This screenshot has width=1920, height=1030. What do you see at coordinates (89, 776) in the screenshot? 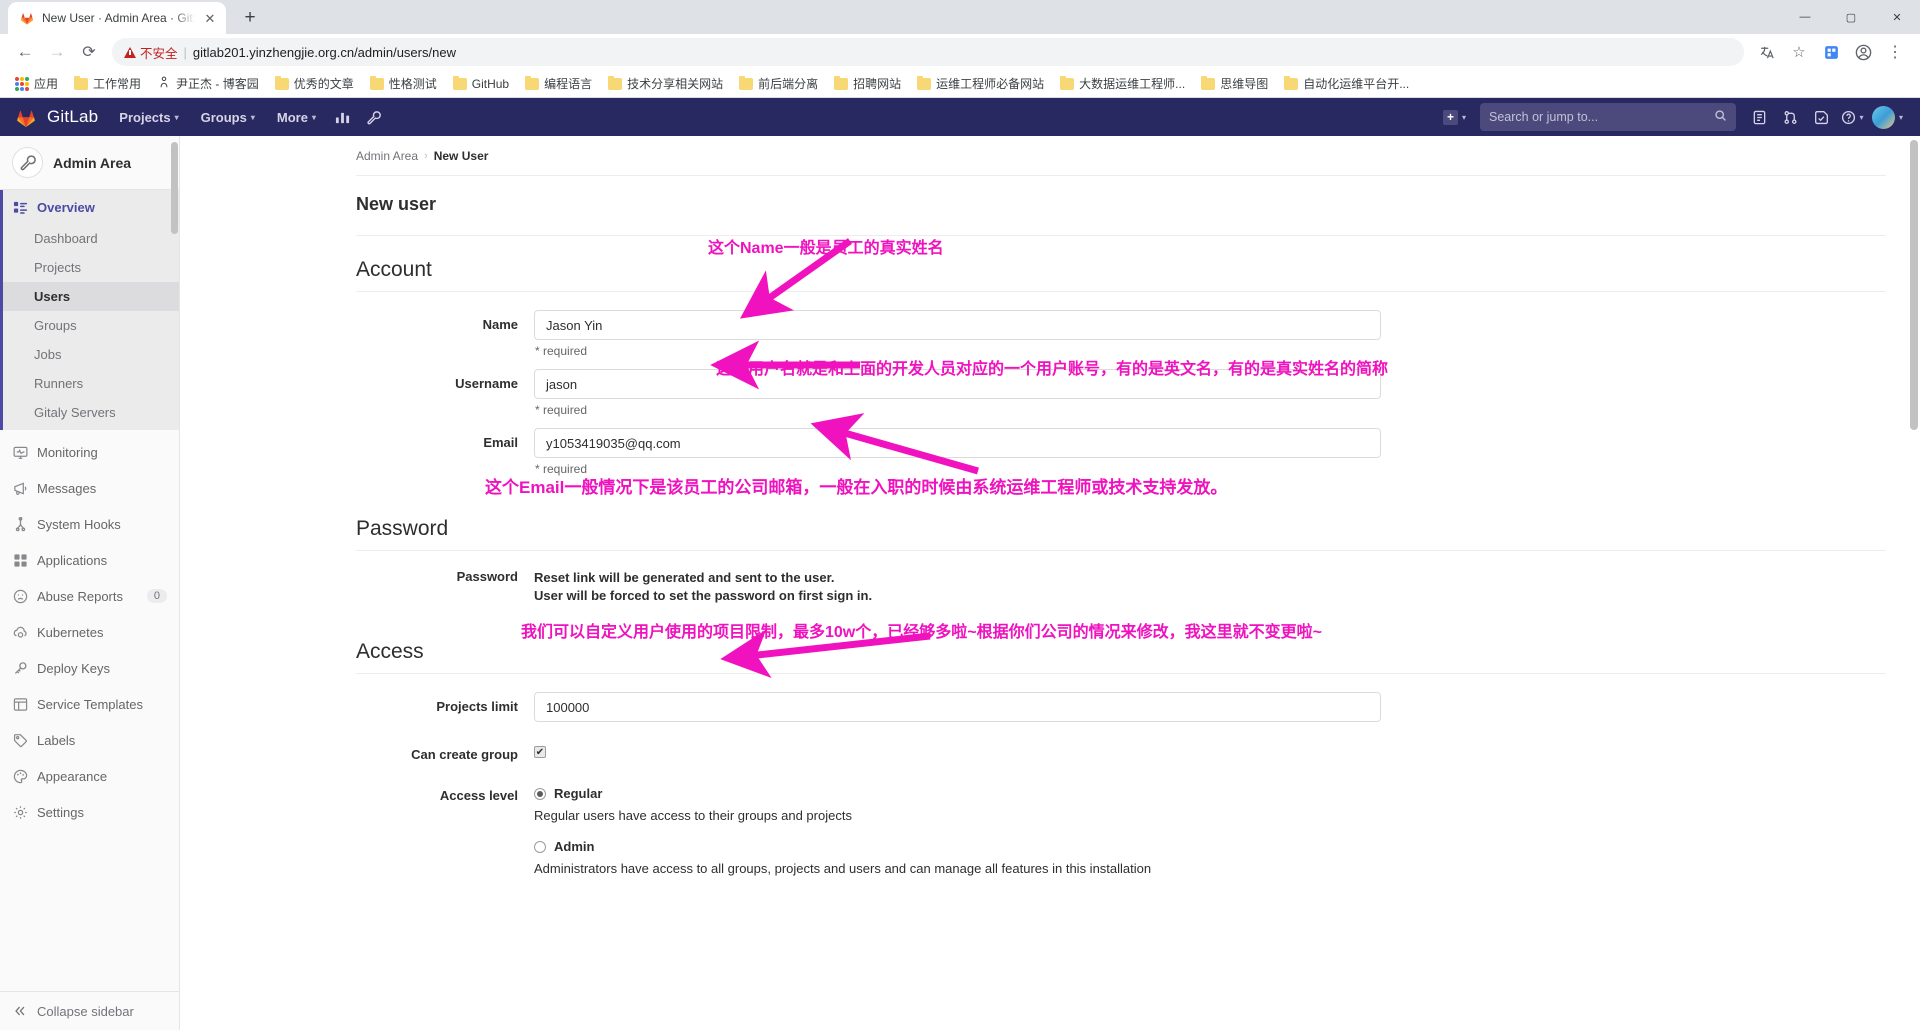
I see `sidebar-item-appearance: Appearance` at bounding box center [89, 776].